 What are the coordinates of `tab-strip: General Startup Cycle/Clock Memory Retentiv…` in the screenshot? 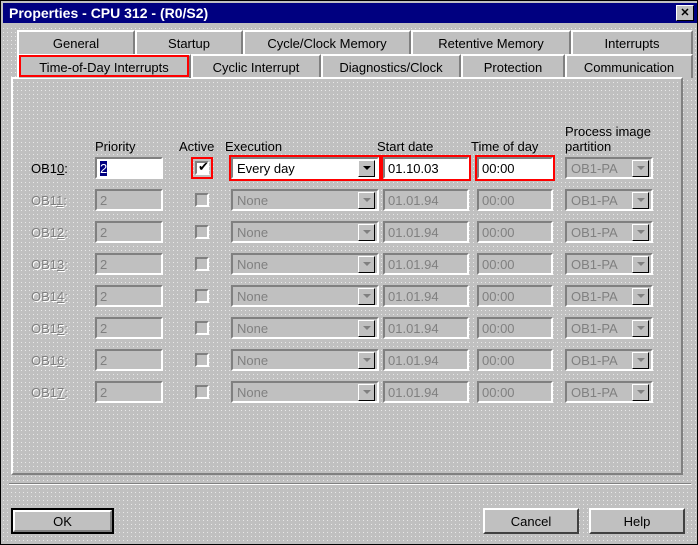 It's located at (350, 53).